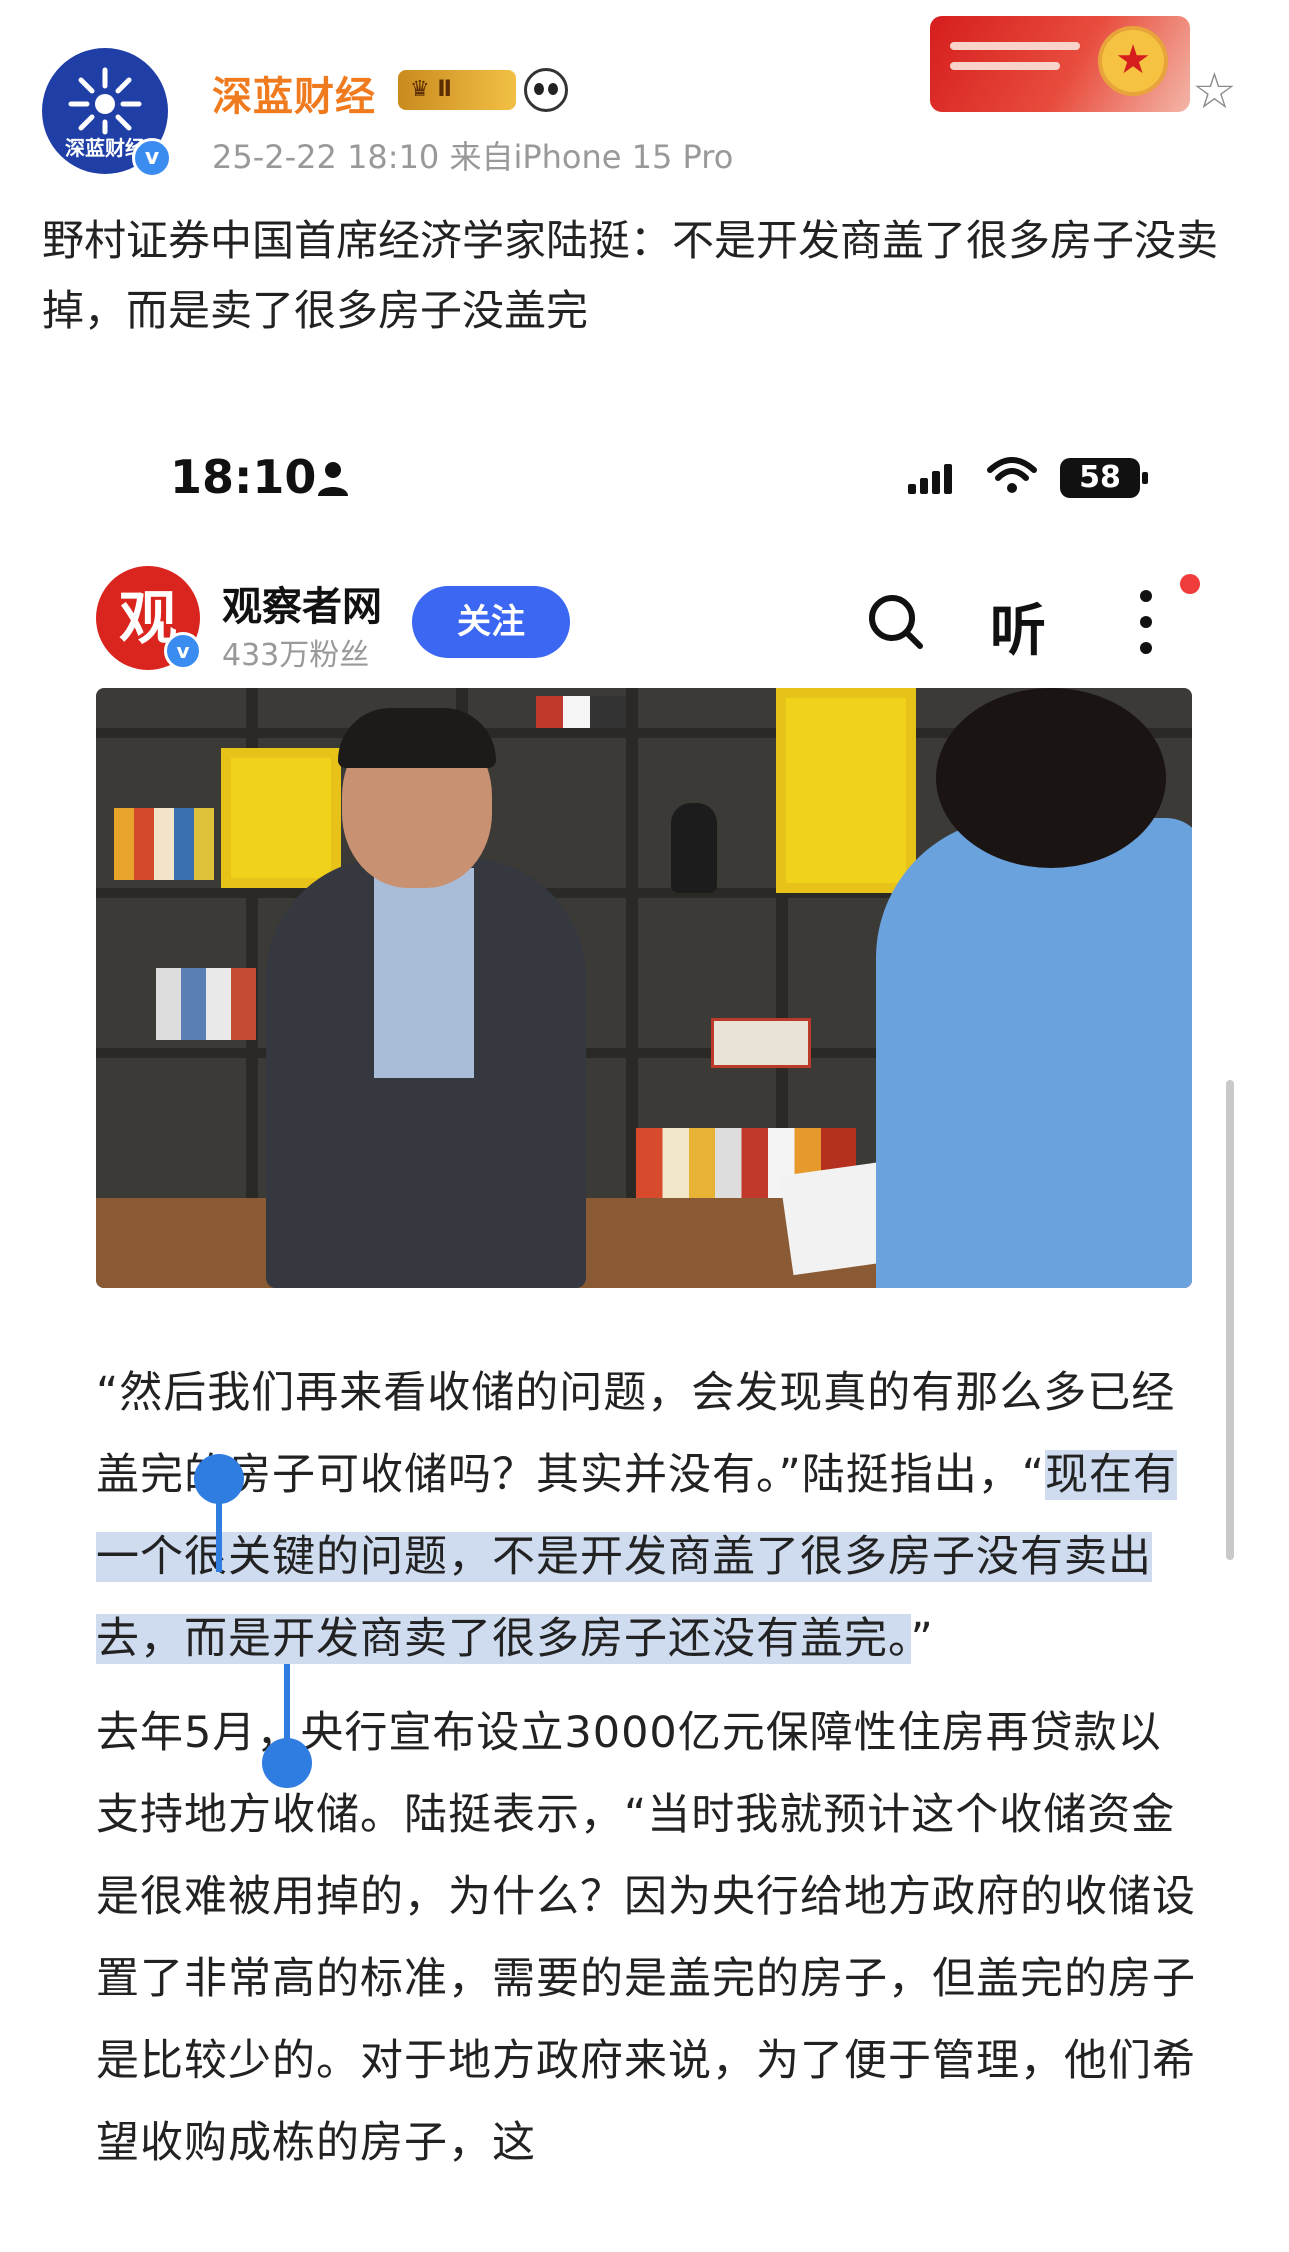  What do you see at coordinates (243, 477) in the screenshot?
I see `status-time: 18:10` at bounding box center [243, 477].